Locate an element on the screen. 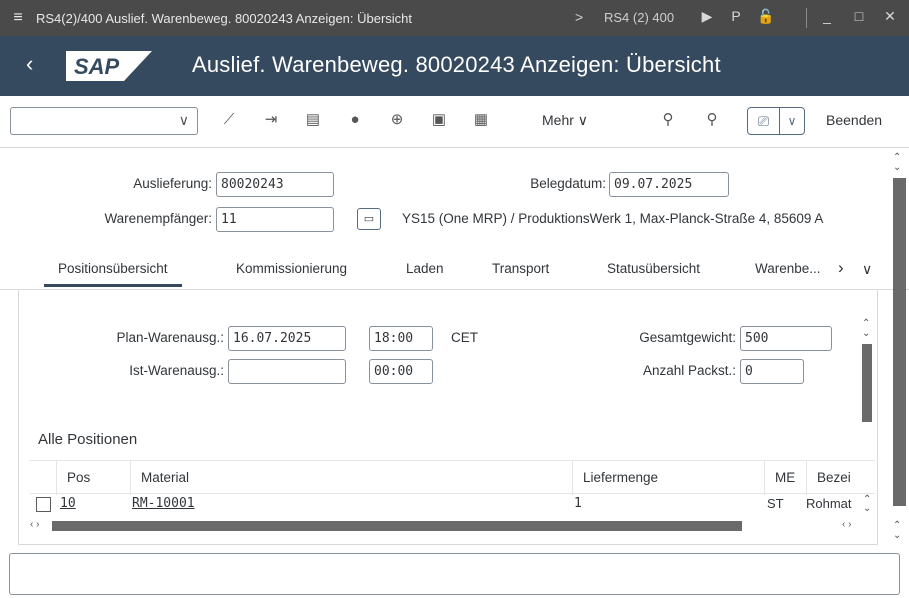  doc-date-field: 09.07.2025 is located at coordinates (669, 184).